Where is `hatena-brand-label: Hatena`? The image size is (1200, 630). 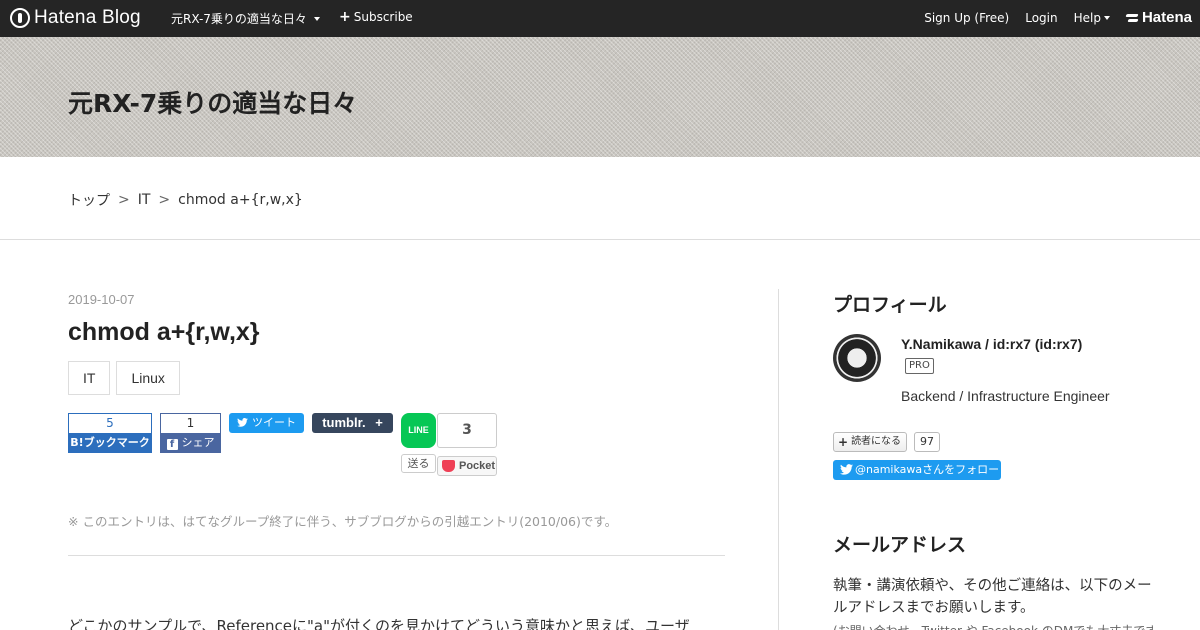
hatena-brand-label: Hatena is located at coordinates (1166, 17).